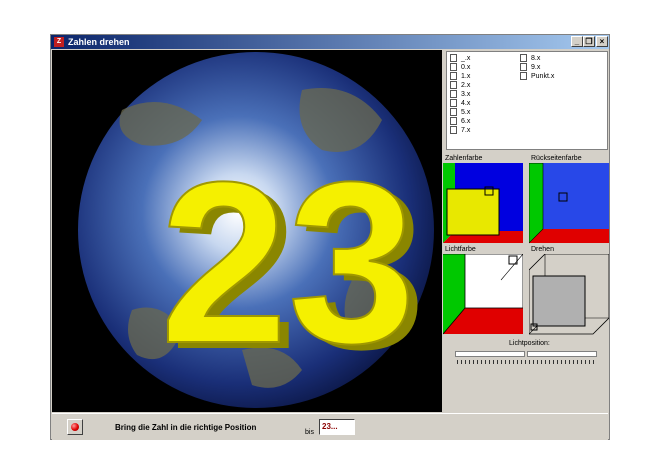 This screenshot has width=660, height=475. I want to click on close-button: ×, so click(602, 41).